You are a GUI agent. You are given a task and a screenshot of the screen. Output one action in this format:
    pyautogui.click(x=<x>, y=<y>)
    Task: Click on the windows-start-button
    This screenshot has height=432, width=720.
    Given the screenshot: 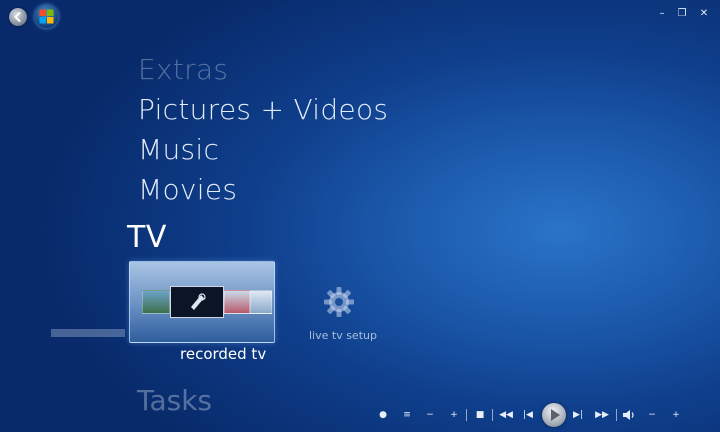 What is the action you would take?
    pyautogui.click(x=46, y=16)
    